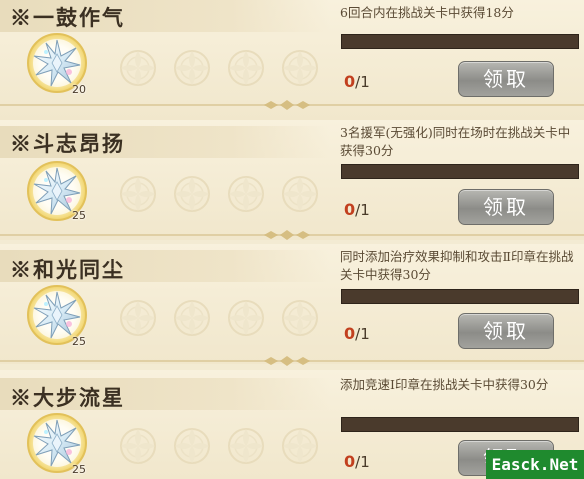 Image resolution: width=584 pixels, height=479 pixels. What do you see at coordinates (67, 143) in the screenshot?
I see `quest-title: ※斗志昂扬` at bounding box center [67, 143].